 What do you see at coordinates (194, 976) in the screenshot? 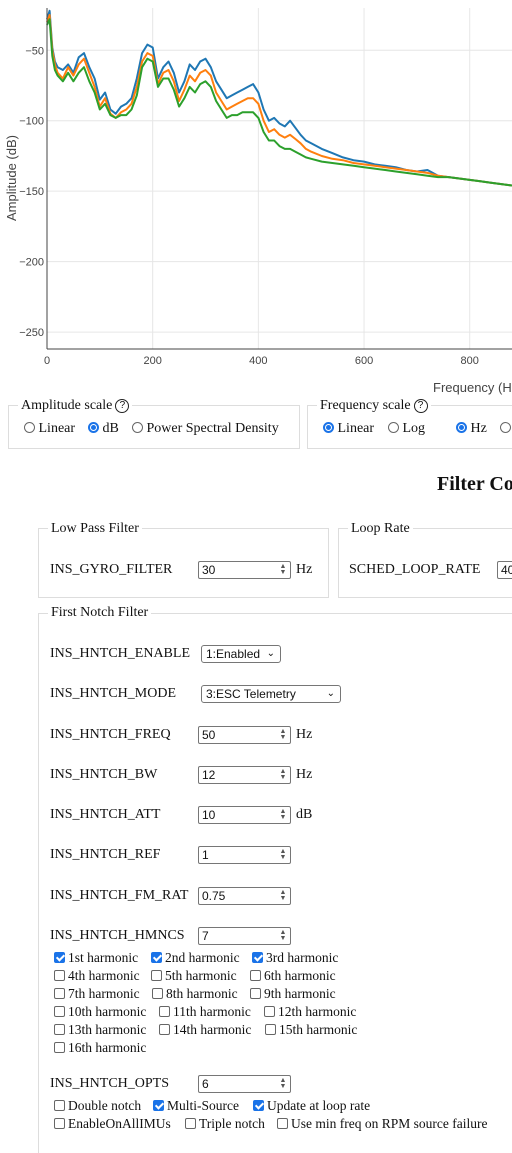
I see `harmonic-5-checkbox: 5th harmonic` at bounding box center [194, 976].